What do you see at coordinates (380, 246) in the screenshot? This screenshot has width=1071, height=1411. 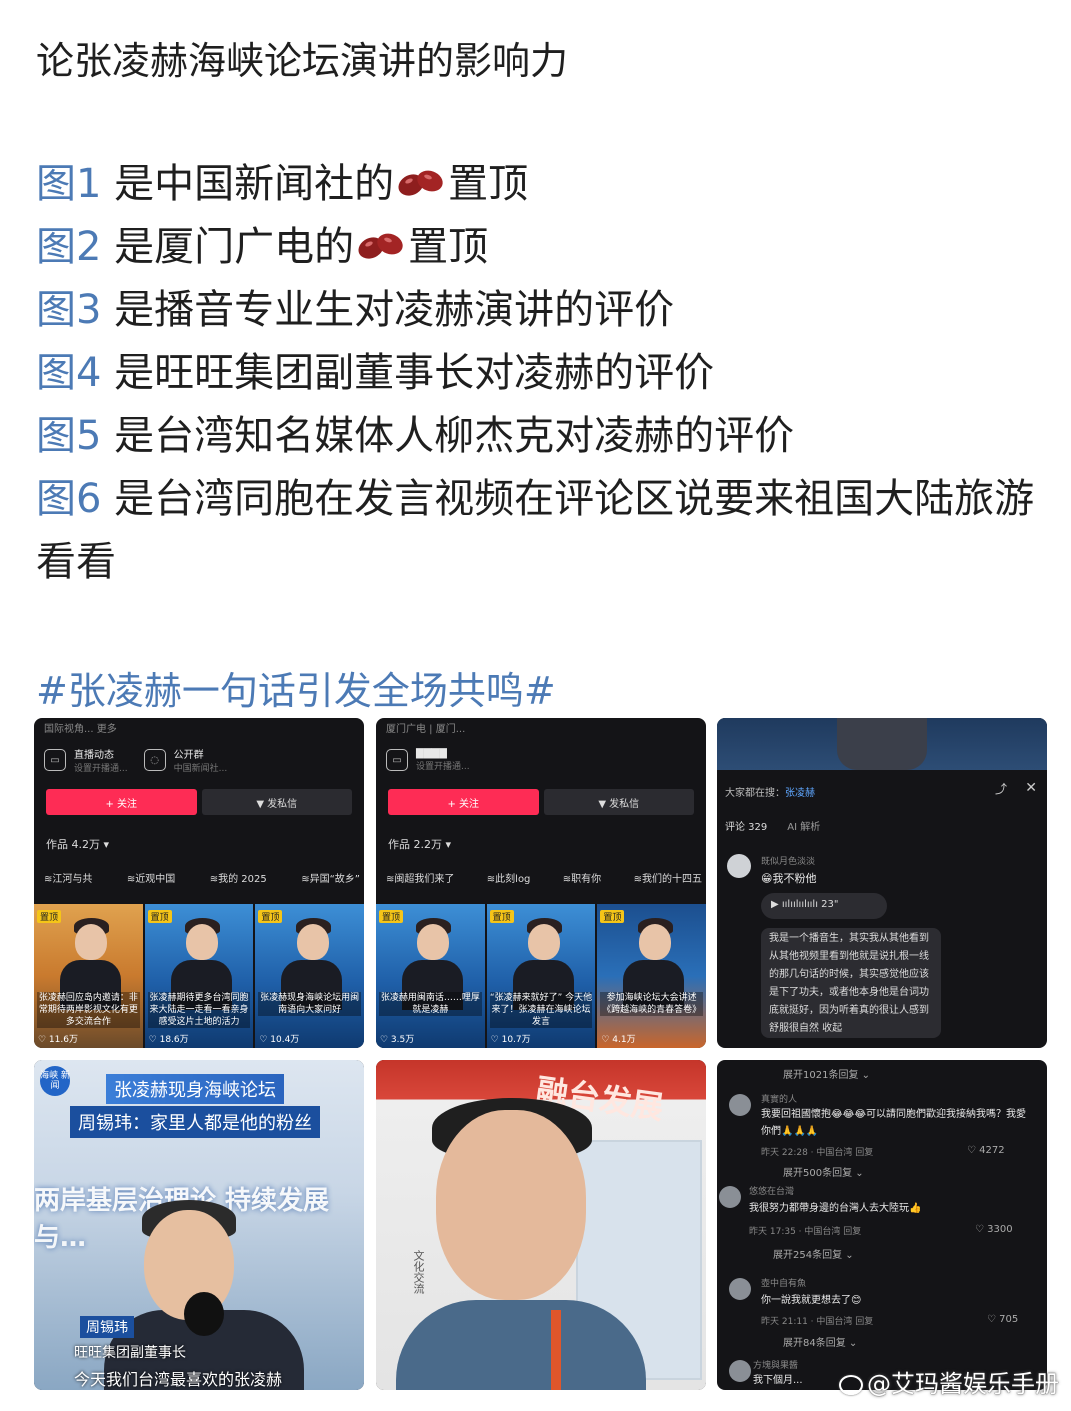 I see `red-bean-icon` at bounding box center [380, 246].